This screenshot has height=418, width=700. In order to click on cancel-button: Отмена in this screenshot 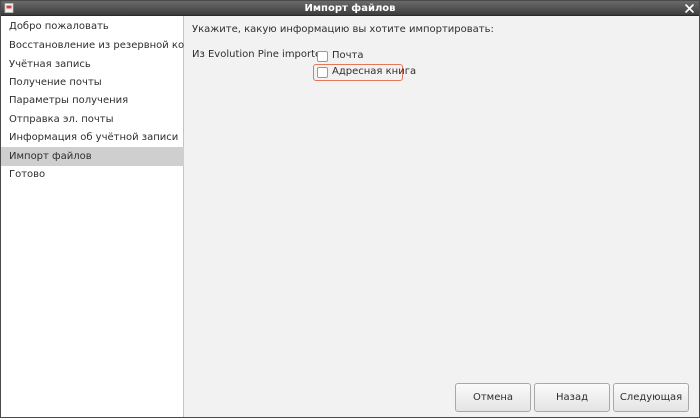, I will do `click(493, 397)`.